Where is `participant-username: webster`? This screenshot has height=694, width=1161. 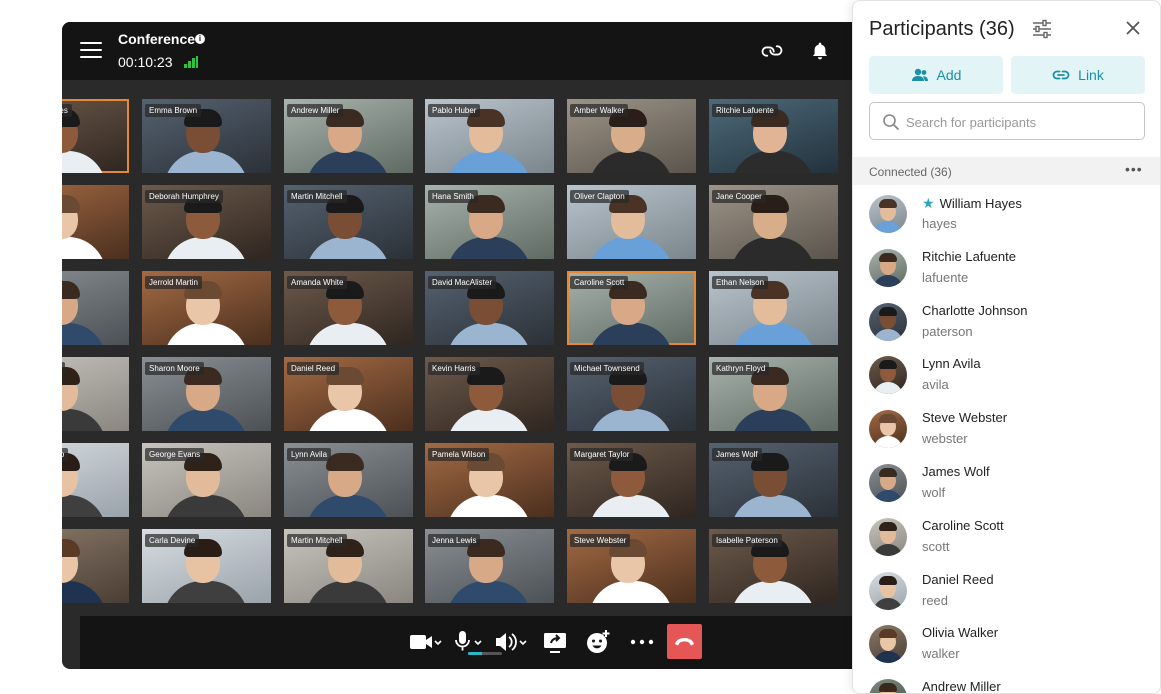
participant-username: webster is located at coordinates (945, 439).